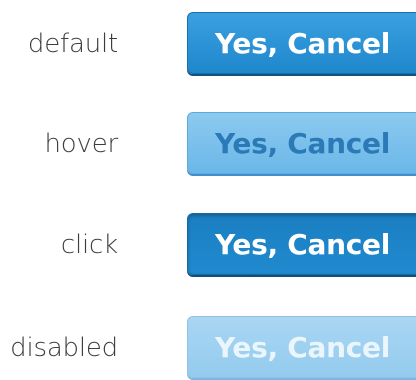 The height and width of the screenshot is (380, 416). I want to click on yes-cancel-button-disabled: Yes, Cancel, so click(301, 347).